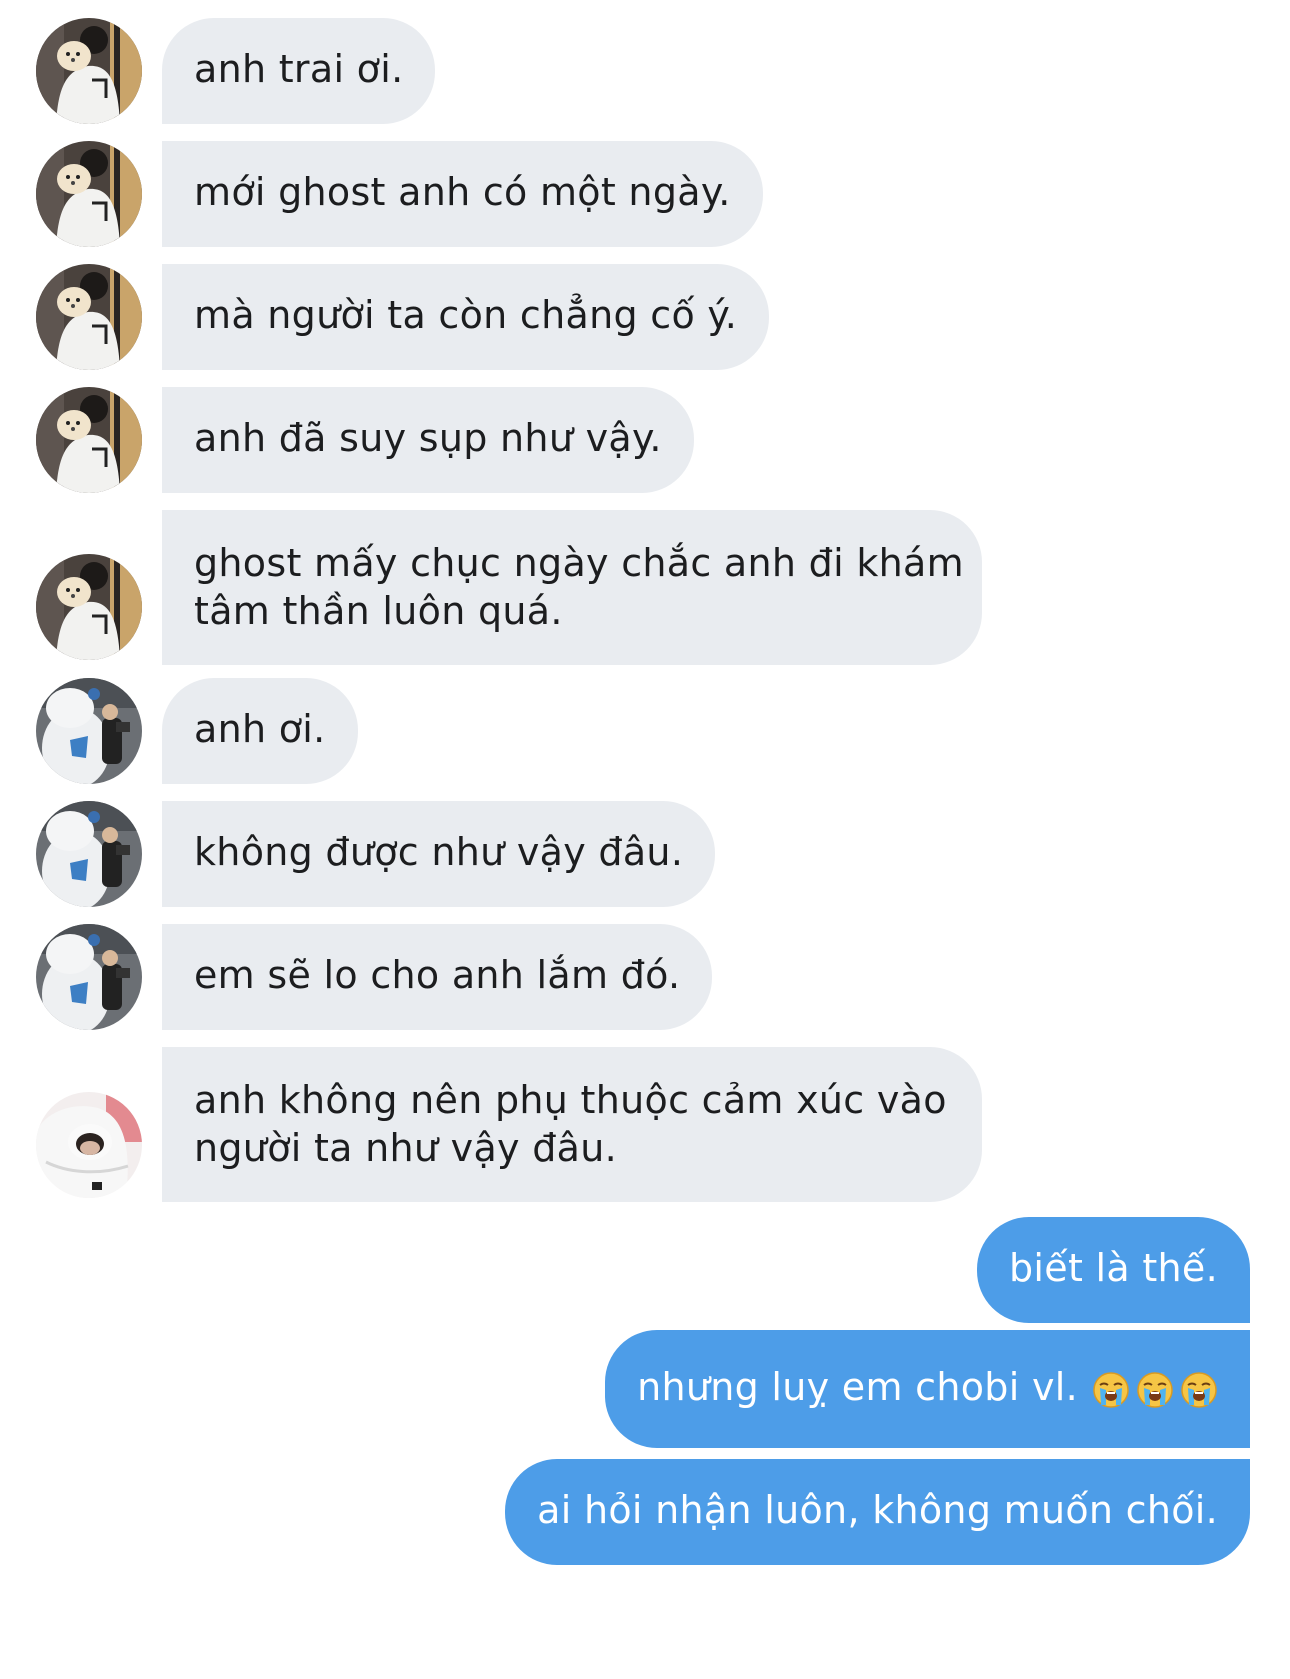  What do you see at coordinates (378, 611) in the screenshot?
I see `message-text-line: tâm thần luôn quá.` at bounding box center [378, 611].